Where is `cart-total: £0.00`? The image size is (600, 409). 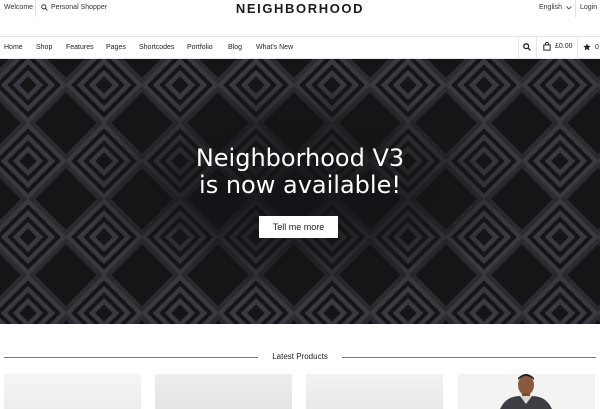
cart-total: £0.00 is located at coordinates (564, 46).